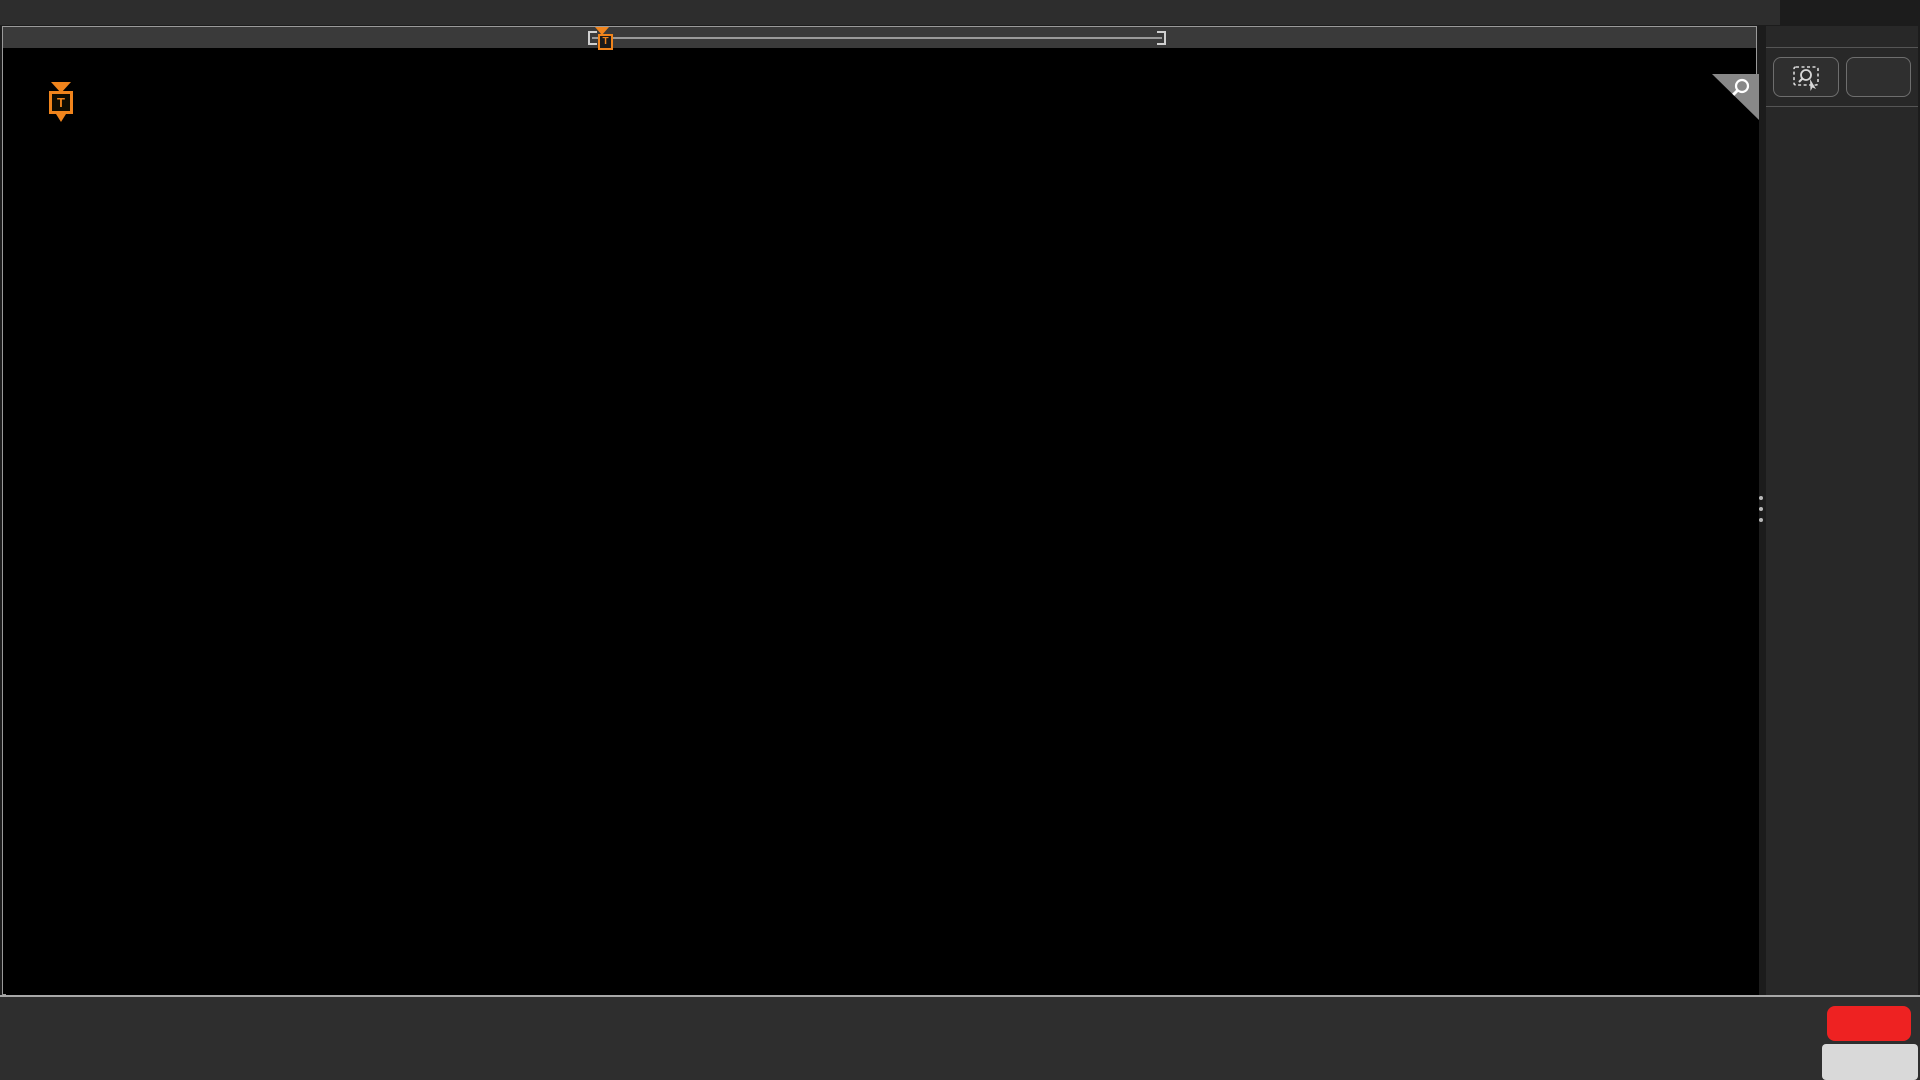  Describe the element at coordinates (1761, 509) in the screenshot. I see `panel-resize-handle` at that location.